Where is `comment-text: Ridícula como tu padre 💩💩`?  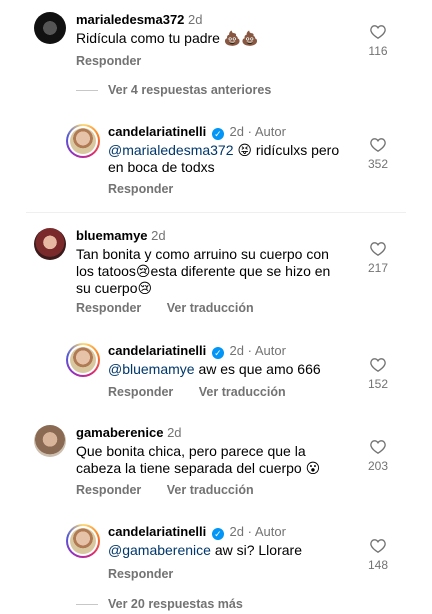 comment-text: Ridícula como tu padre 💩💩 is located at coordinates (167, 38).